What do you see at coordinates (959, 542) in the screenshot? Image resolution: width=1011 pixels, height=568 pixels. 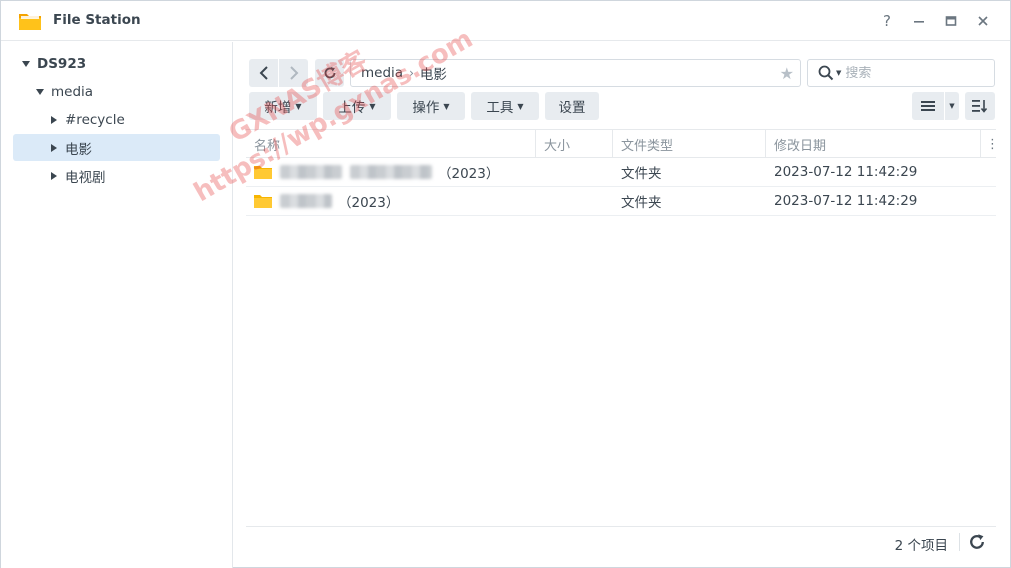 I see `status-divider` at bounding box center [959, 542].